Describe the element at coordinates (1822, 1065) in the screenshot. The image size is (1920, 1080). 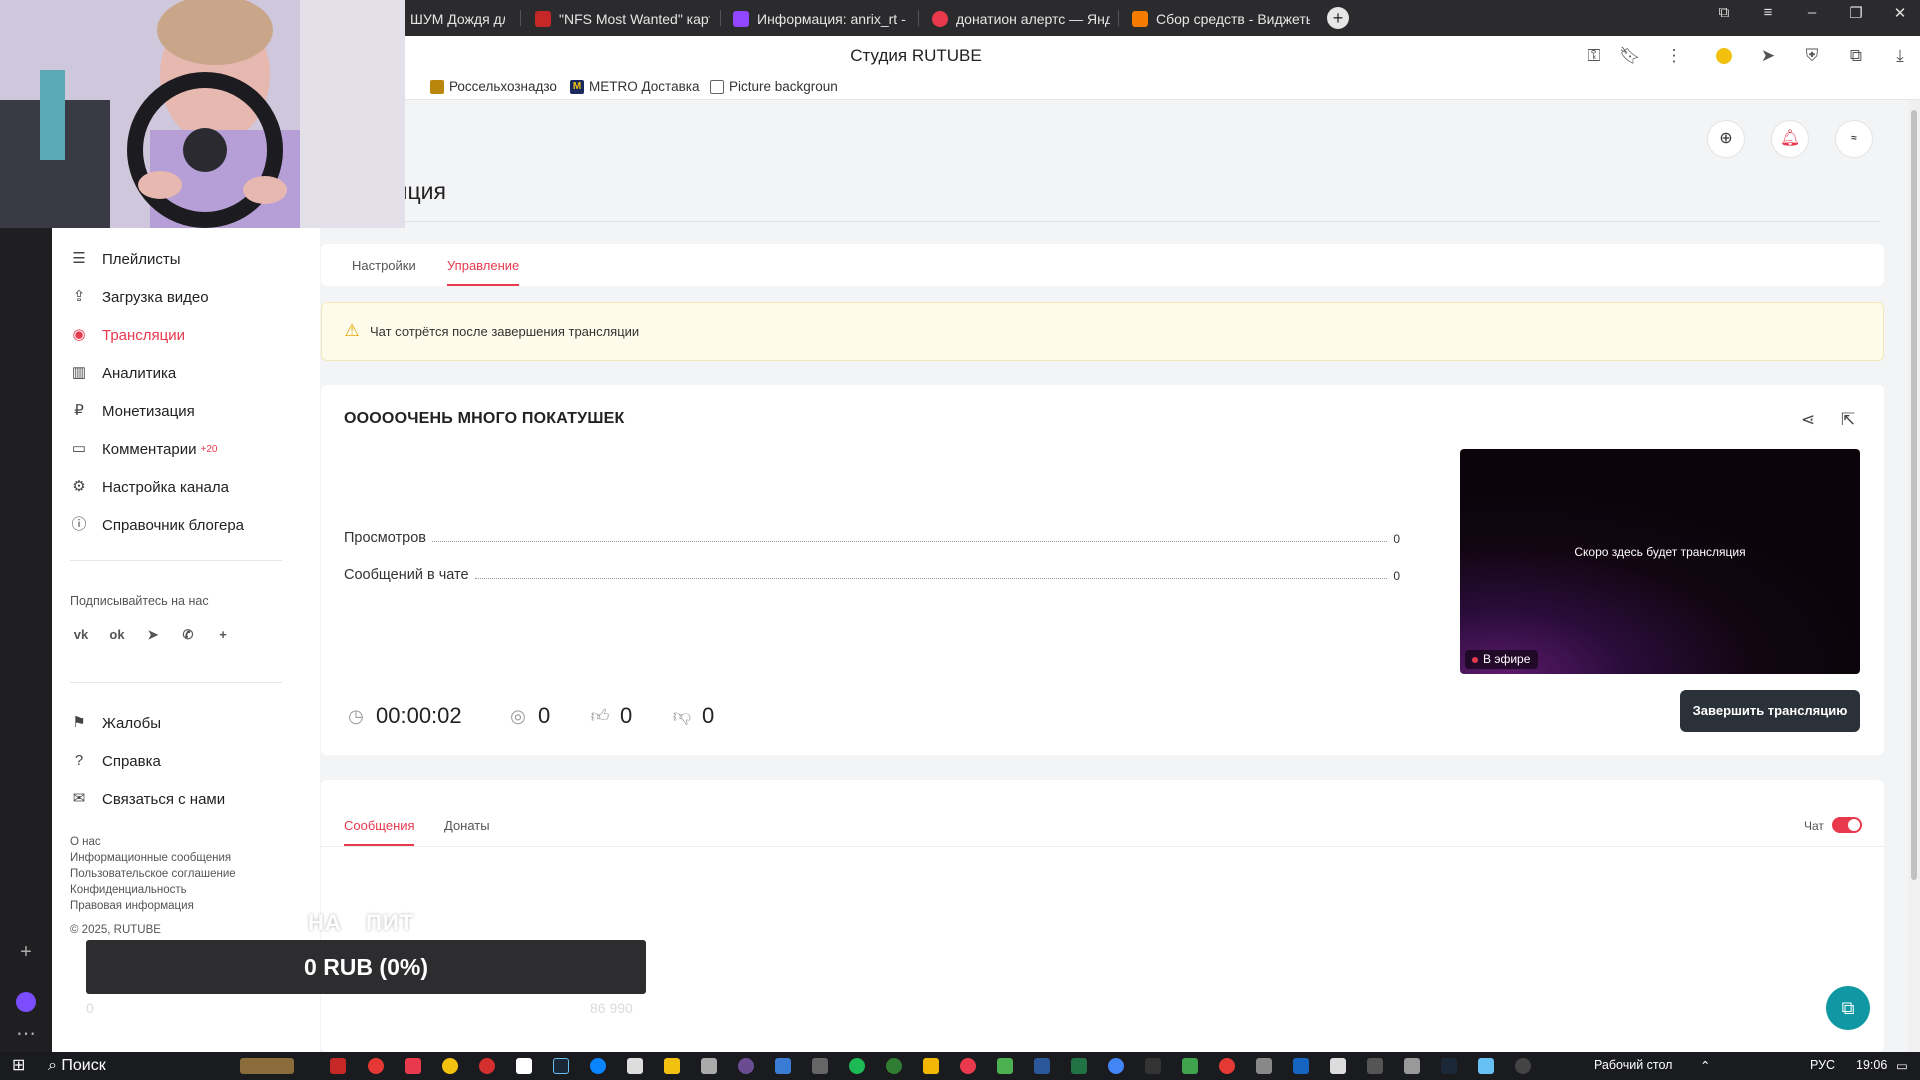
I see `language-indicator: РУС` at that location.